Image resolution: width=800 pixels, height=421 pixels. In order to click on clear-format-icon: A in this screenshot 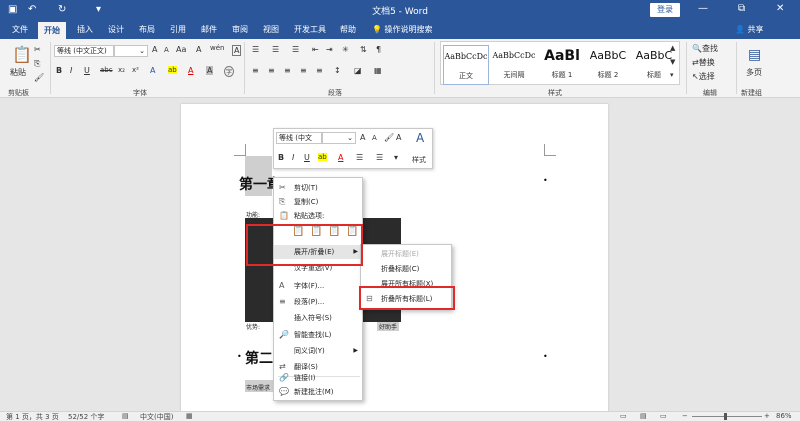, I will do `click(198, 49)`.